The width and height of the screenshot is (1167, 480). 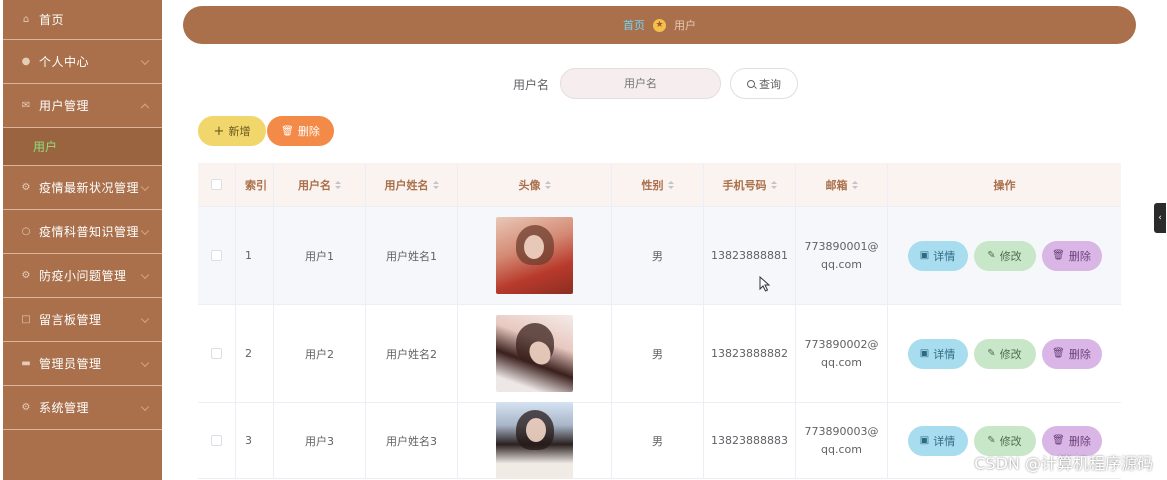 I want to click on search-input, so click(x=640, y=83).